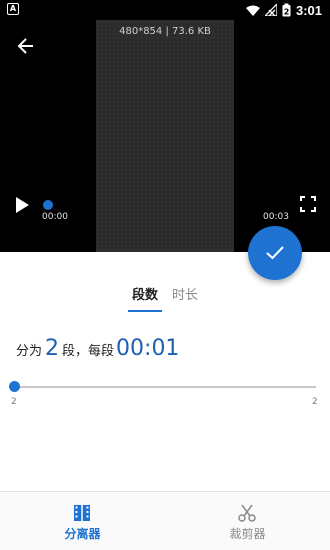  What do you see at coordinates (270, 10) in the screenshot?
I see `signal-icon` at bounding box center [270, 10].